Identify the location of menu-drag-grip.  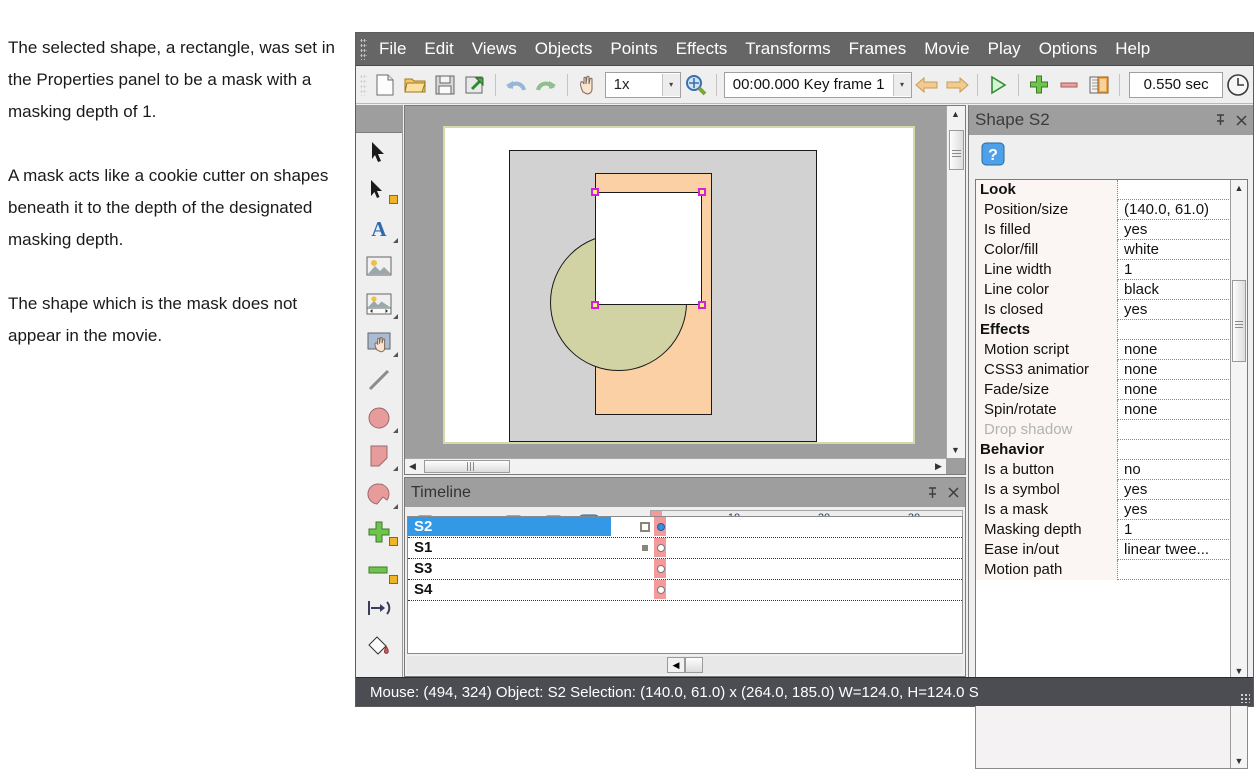
(363, 49).